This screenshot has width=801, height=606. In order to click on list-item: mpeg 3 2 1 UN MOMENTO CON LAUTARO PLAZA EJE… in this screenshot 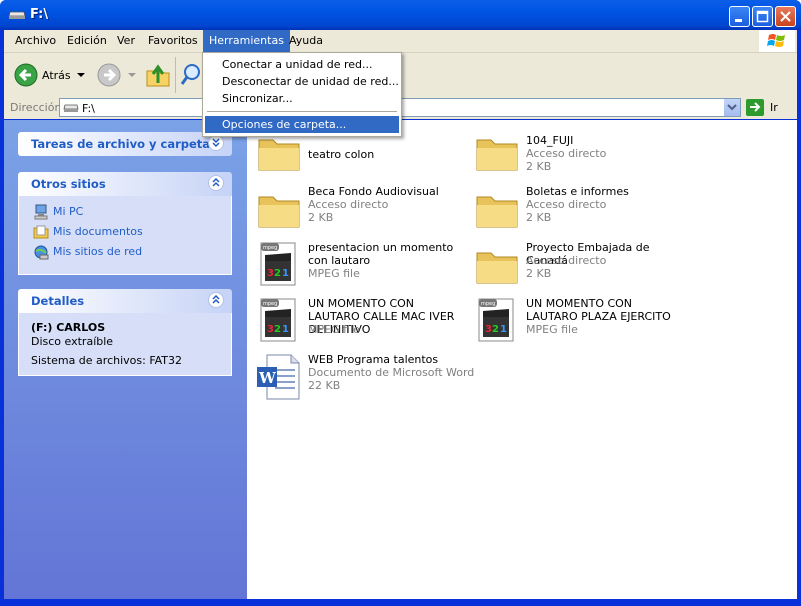, I will do `click(576, 321)`.